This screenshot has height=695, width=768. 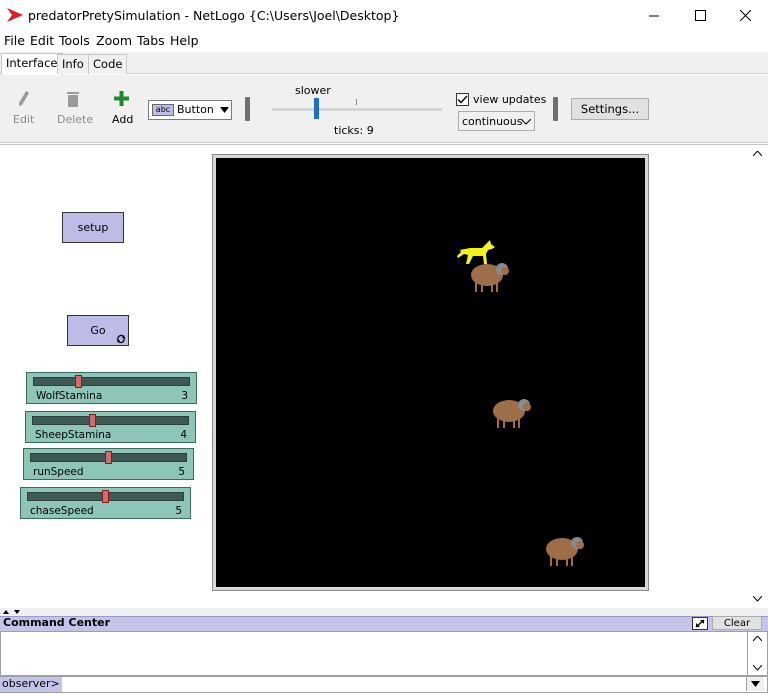 I want to click on forever-loop-icon, so click(x=121, y=339).